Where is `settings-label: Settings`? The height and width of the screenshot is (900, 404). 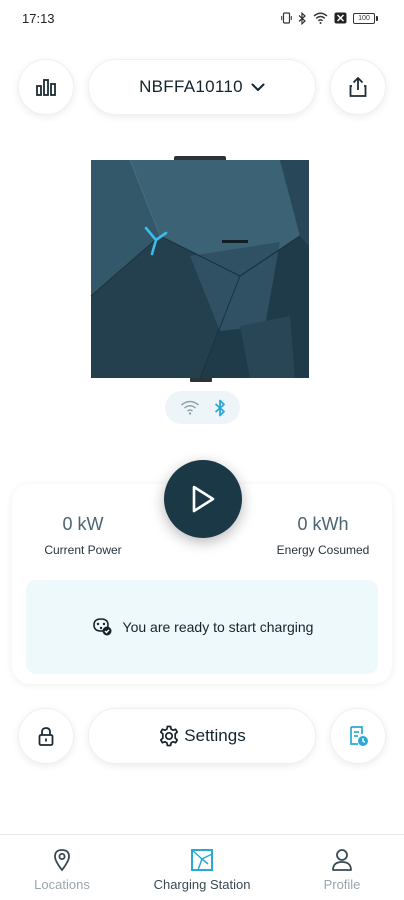 settings-label: Settings is located at coordinates (215, 735).